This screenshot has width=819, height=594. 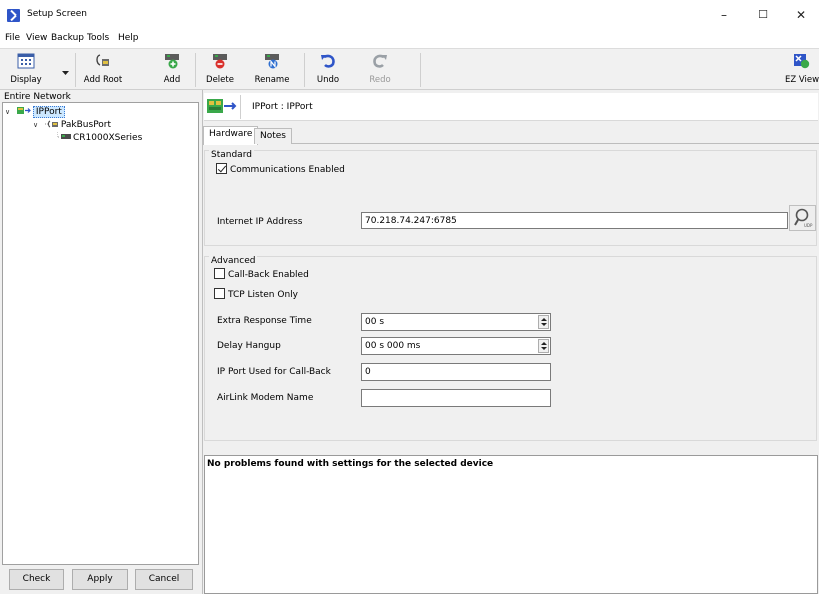 What do you see at coordinates (13, 15) in the screenshot?
I see `app-icon` at bounding box center [13, 15].